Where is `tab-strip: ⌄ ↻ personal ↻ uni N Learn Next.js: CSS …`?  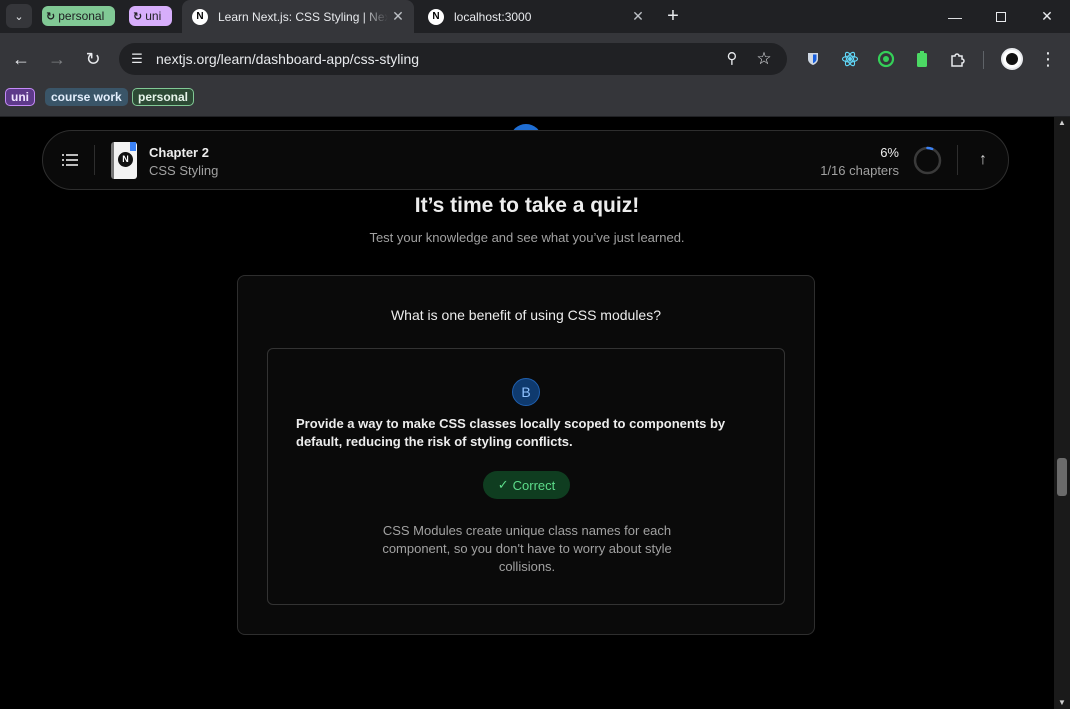
tab-strip: ⌄ ↻ personal ↻ uni N Learn Next.js: CSS … is located at coordinates (535, 16).